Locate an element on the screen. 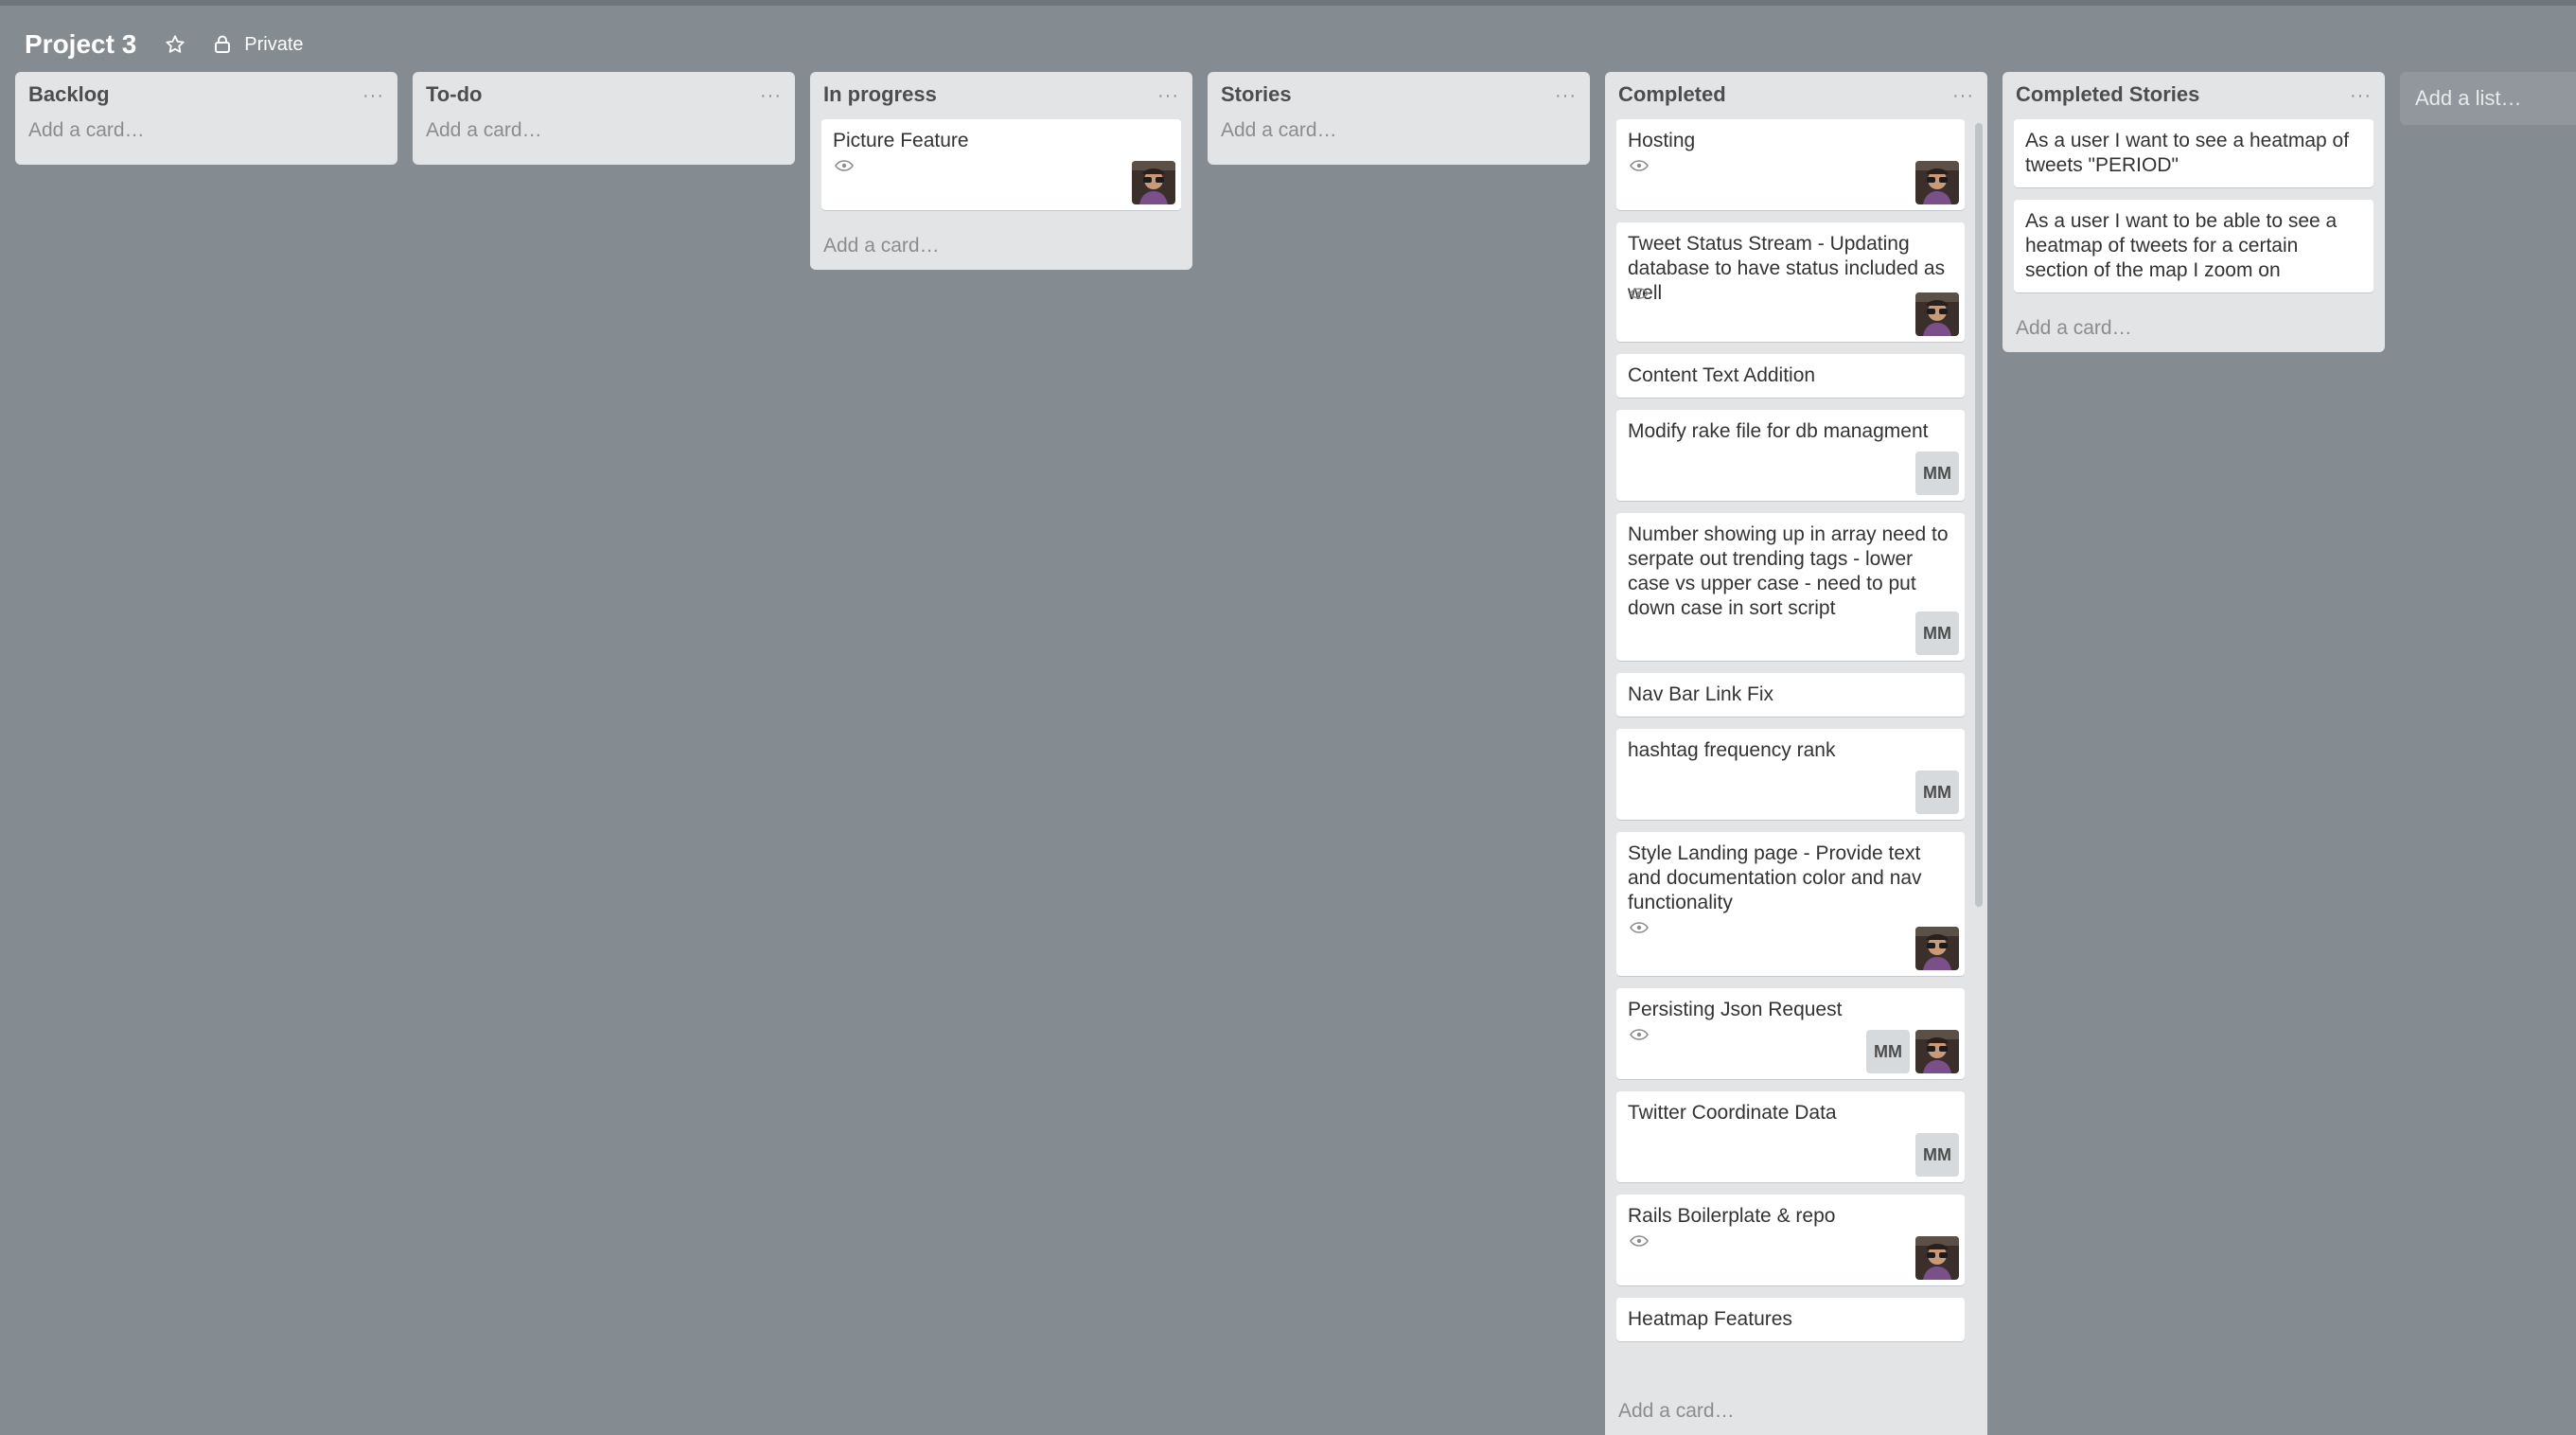 This screenshot has width=2576, height=1435. card: Picture Feature is located at coordinates (1001, 164).